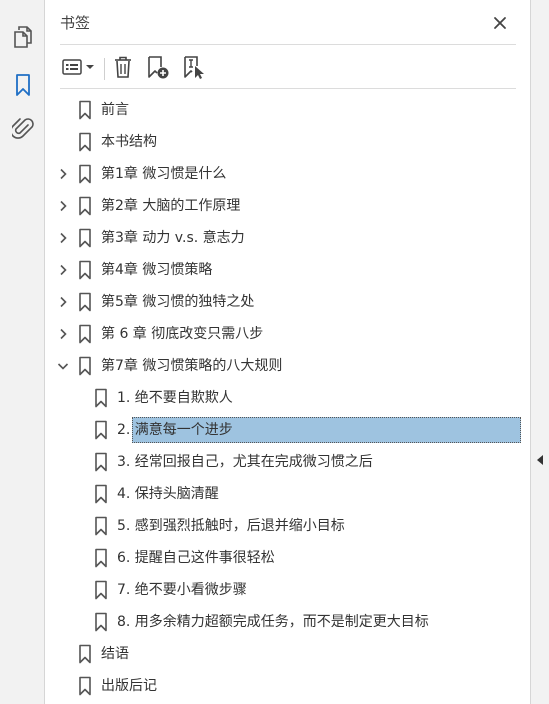 The image size is (549, 704). What do you see at coordinates (288, 686) in the screenshot?
I see `bookmark-item: 出版后记` at bounding box center [288, 686].